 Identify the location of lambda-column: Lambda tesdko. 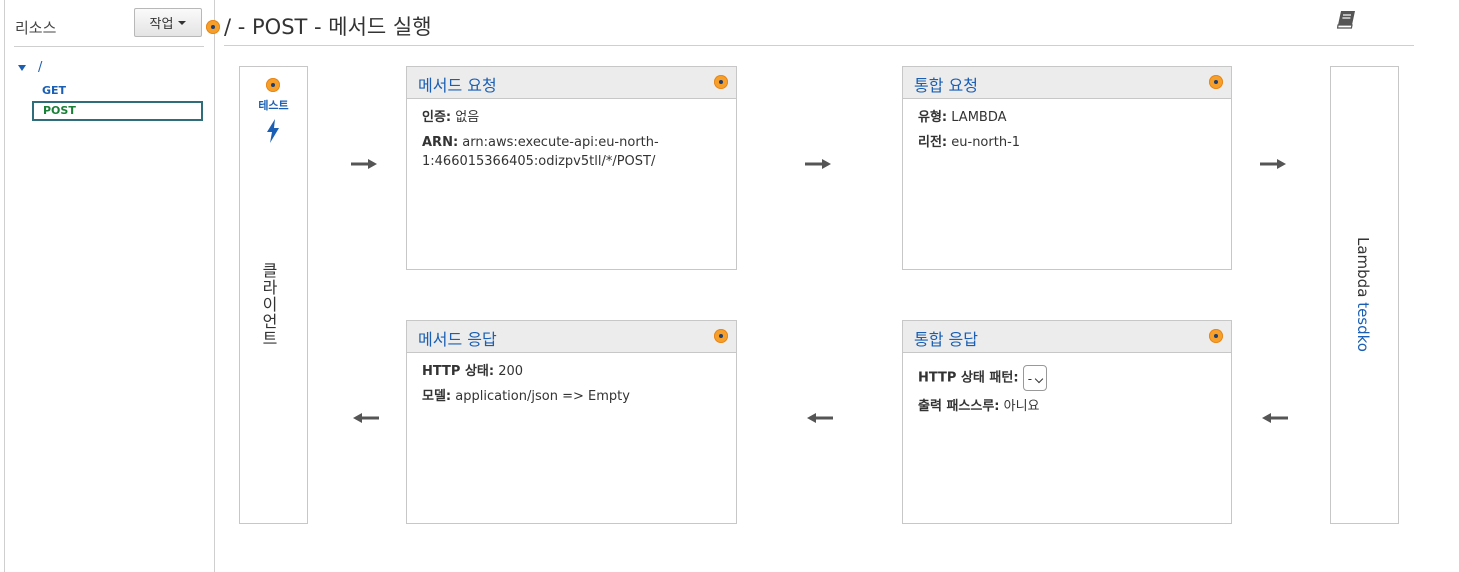
(1364, 295).